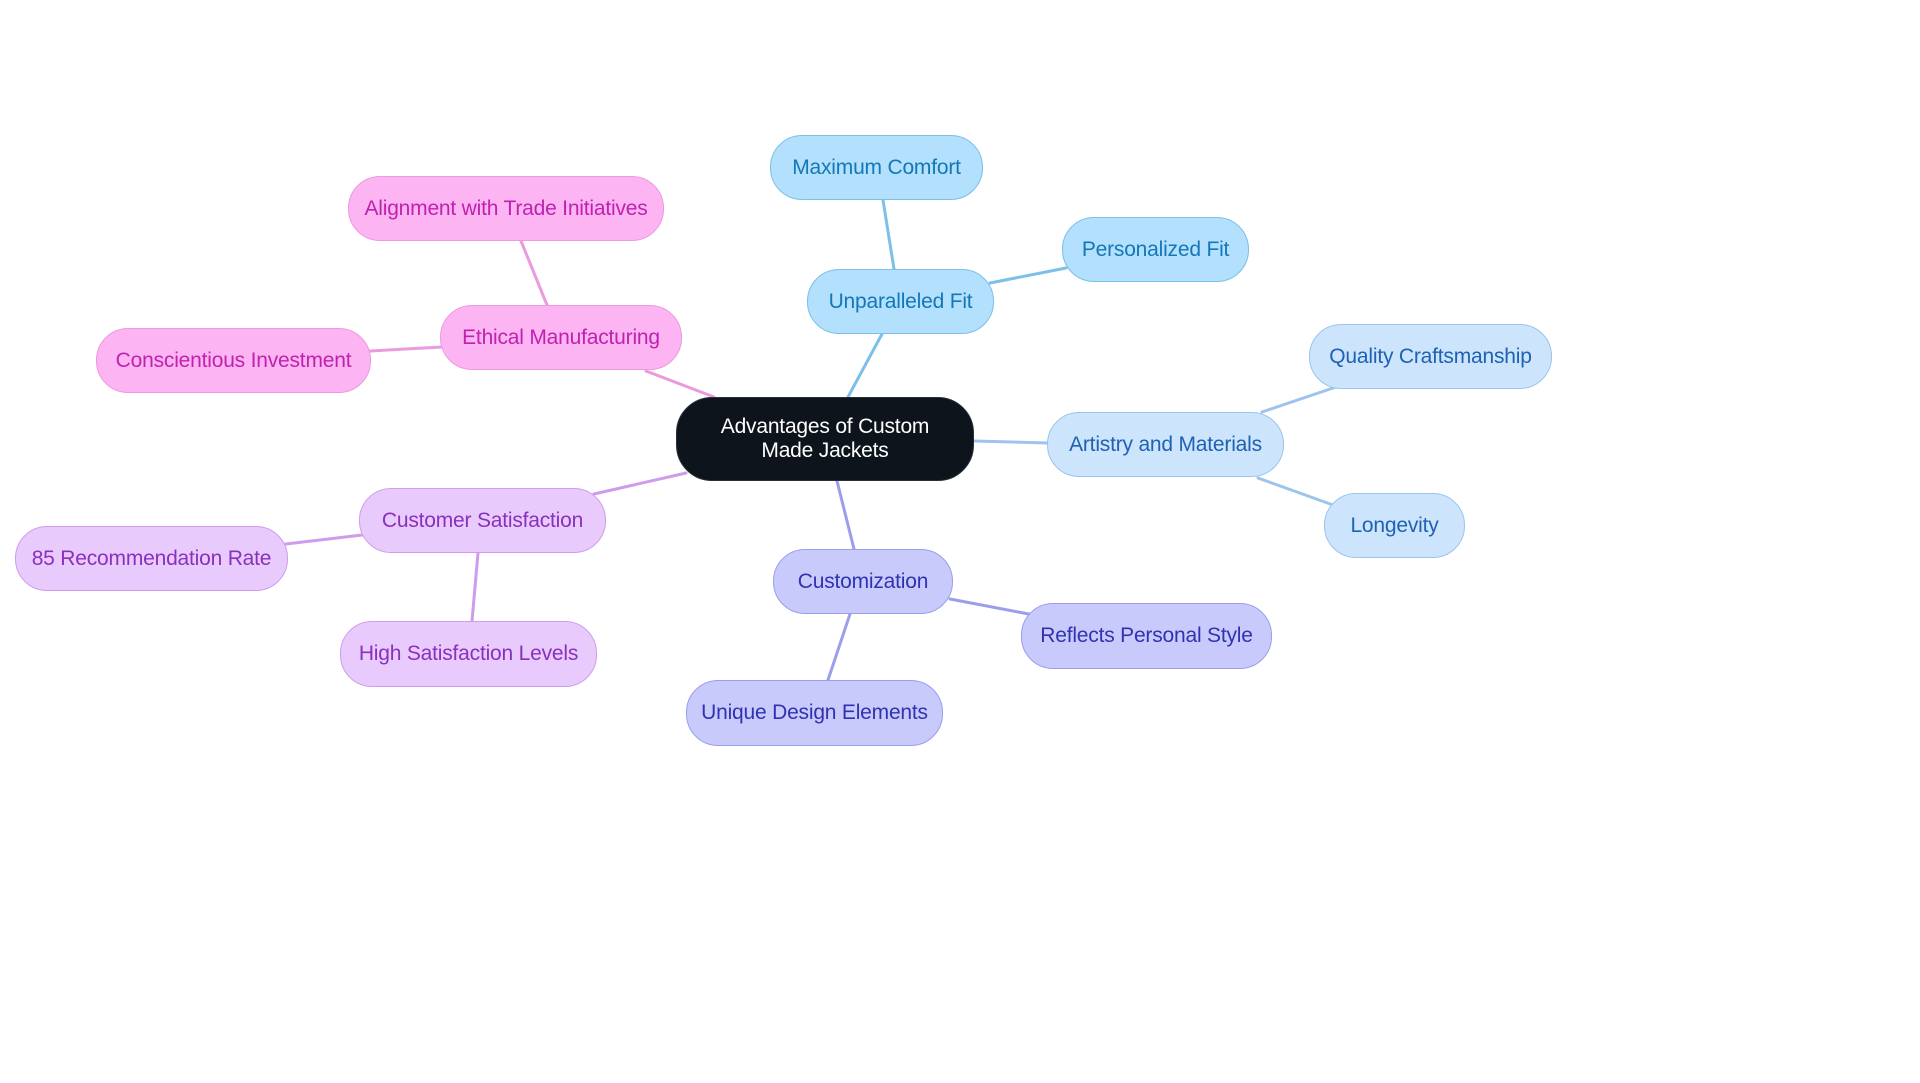  I want to click on node-label: Conscientious Investment, so click(233, 360).